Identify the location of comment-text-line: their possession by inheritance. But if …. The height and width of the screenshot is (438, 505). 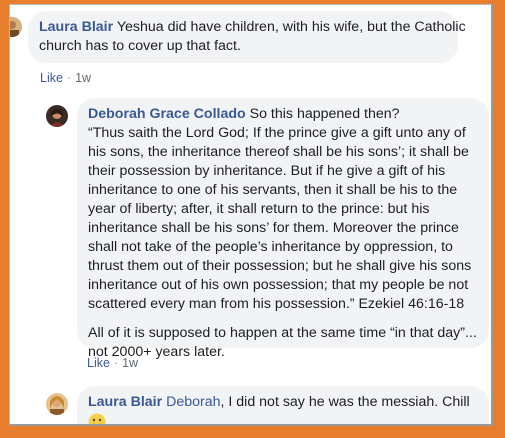
(267, 171).